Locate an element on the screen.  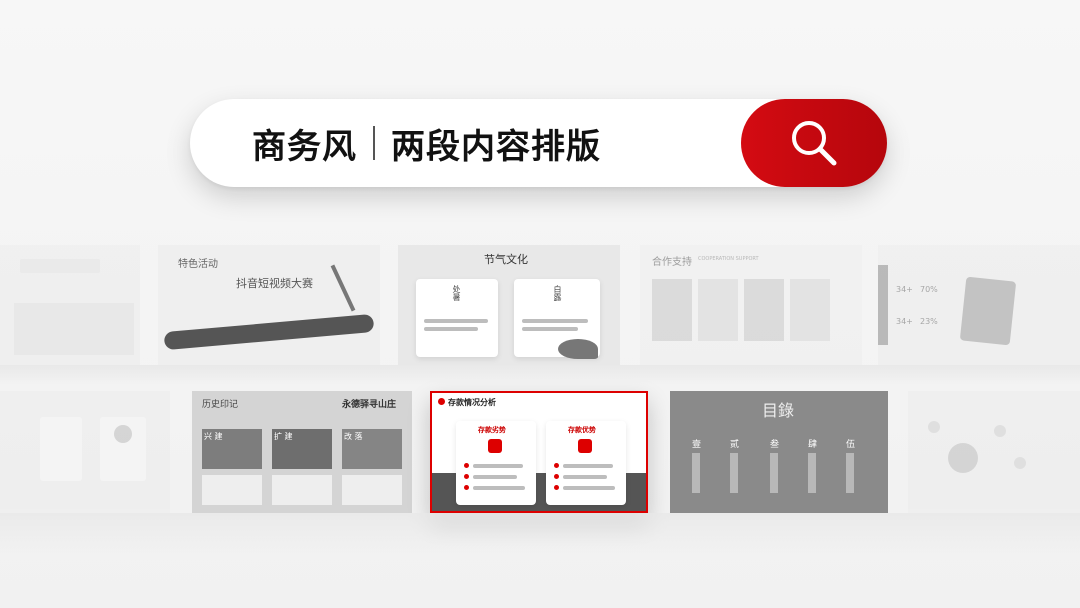
slide-title: 目錄 is located at coordinates (778, 410).